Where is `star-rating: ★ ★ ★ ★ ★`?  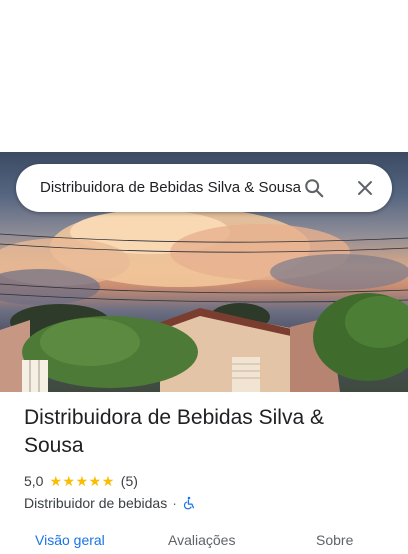 star-rating: ★ ★ ★ ★ ★ is located at coordinates (81, 481).